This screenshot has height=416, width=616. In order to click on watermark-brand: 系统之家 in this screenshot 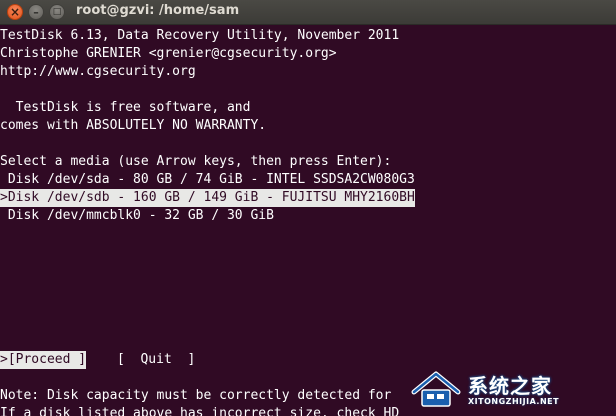, I will do `click(510, 386)`.